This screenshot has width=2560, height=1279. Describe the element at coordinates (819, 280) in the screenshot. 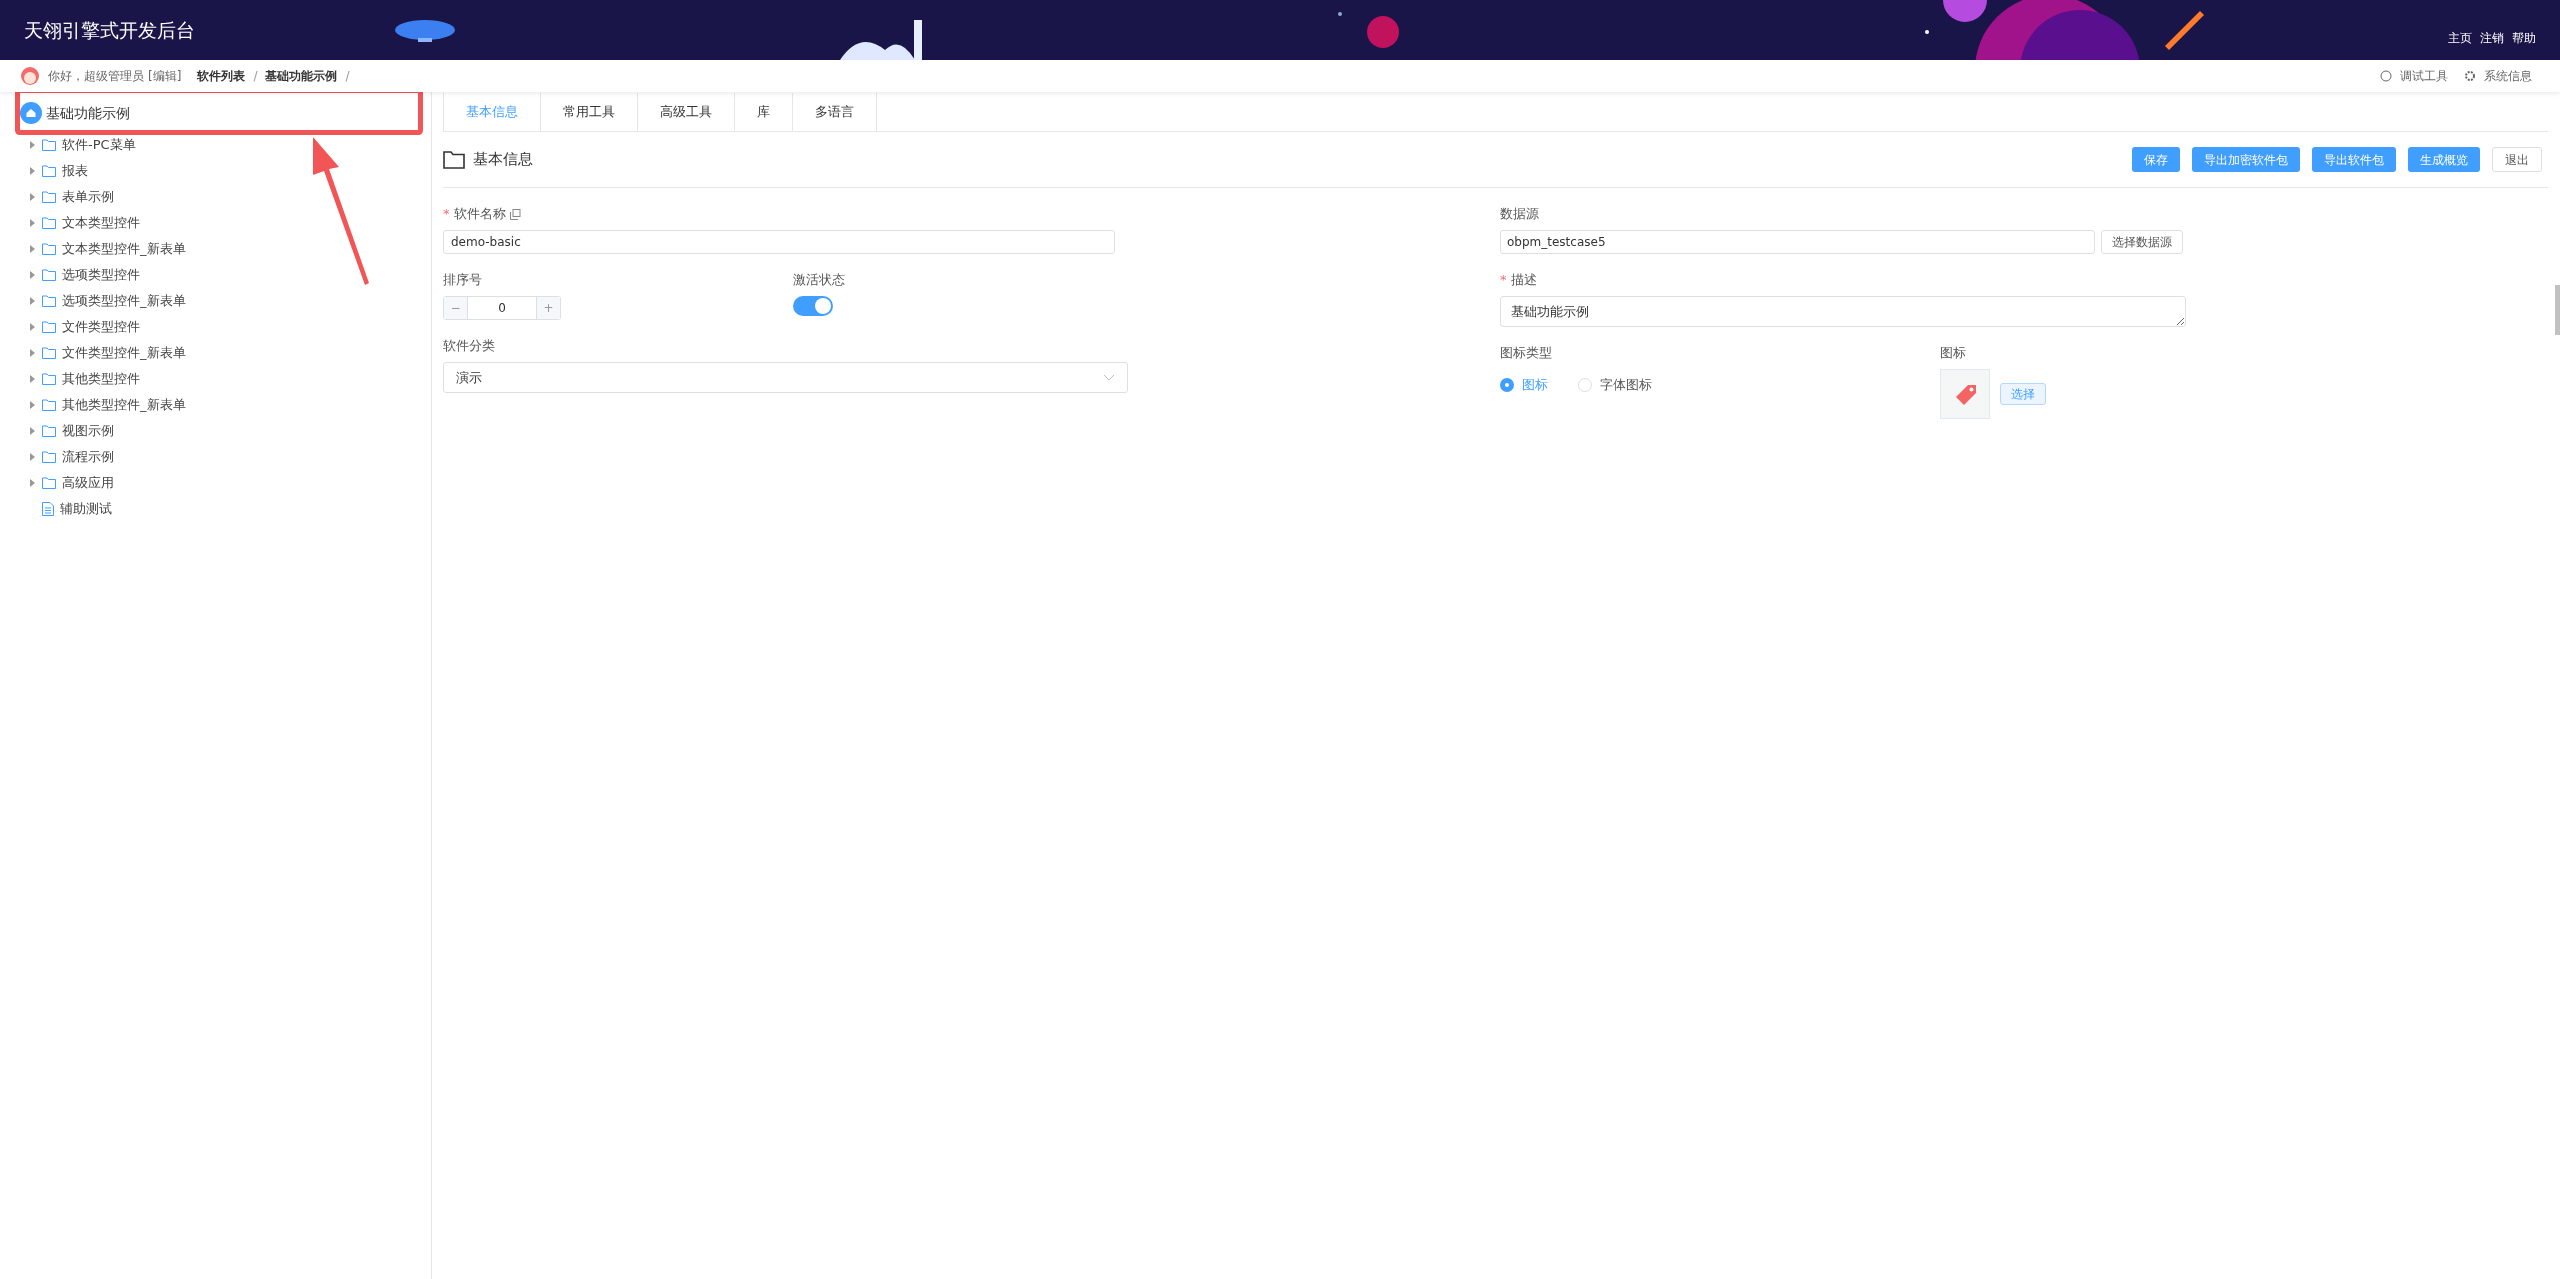

I see `field-label: 激活状态` at that location.